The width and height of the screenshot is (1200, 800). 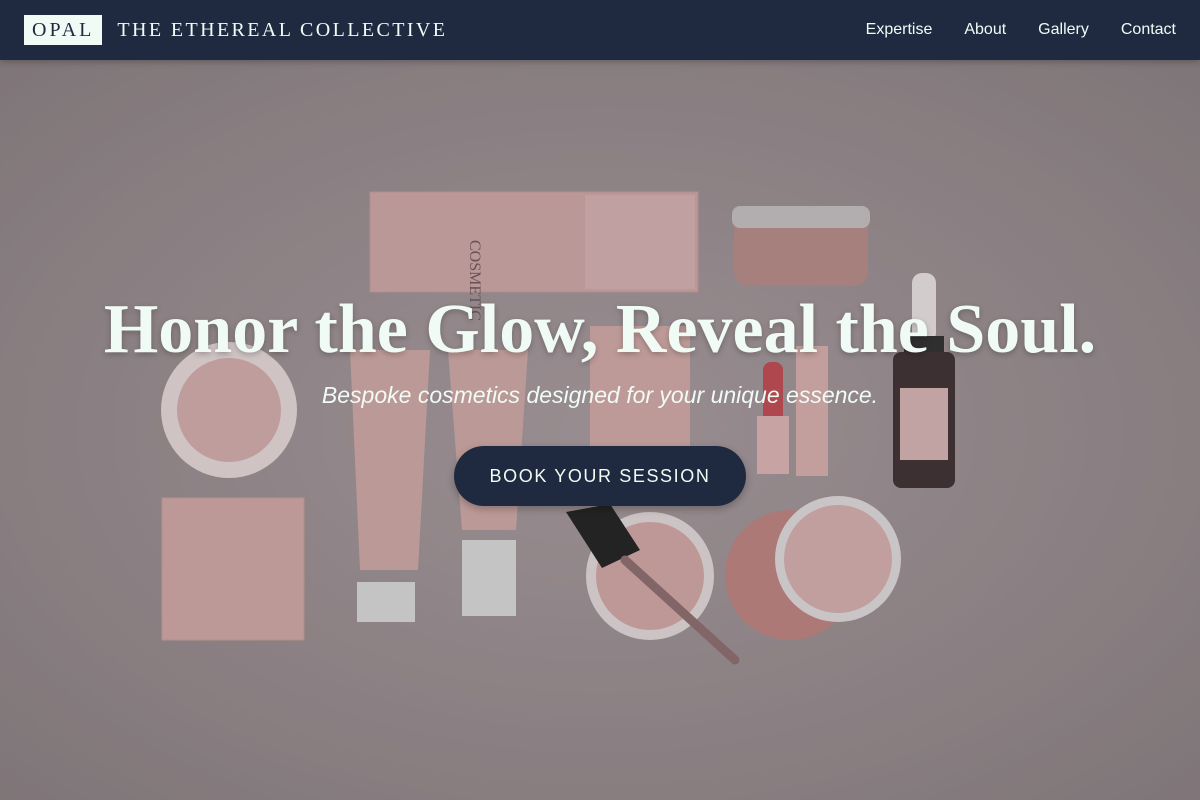 What do you see at coordinates (1063, 30) in the screenshot?
I see `nav-link-gallery: Gallery` at bounding box center [1063, 30].